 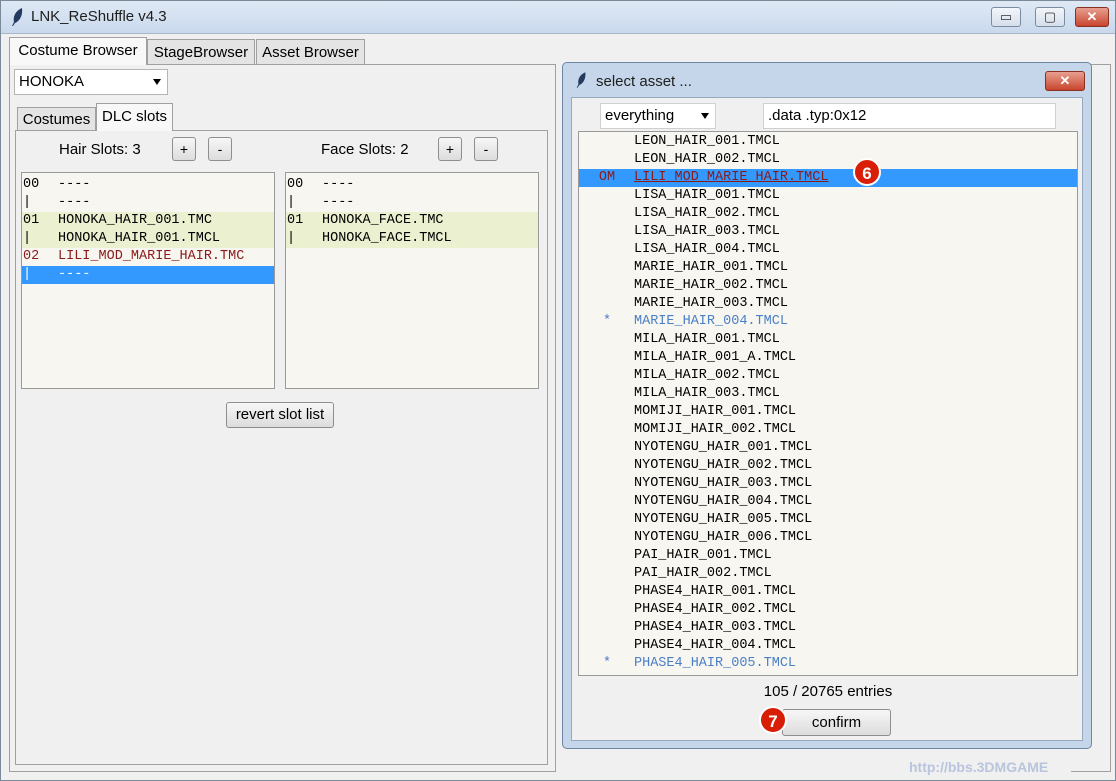 What do you see at coordinates (707, 231) in the screenshot?
I see `asset-name: LISA_HAIR_003.TMCL` at bounding box center [707, 231].